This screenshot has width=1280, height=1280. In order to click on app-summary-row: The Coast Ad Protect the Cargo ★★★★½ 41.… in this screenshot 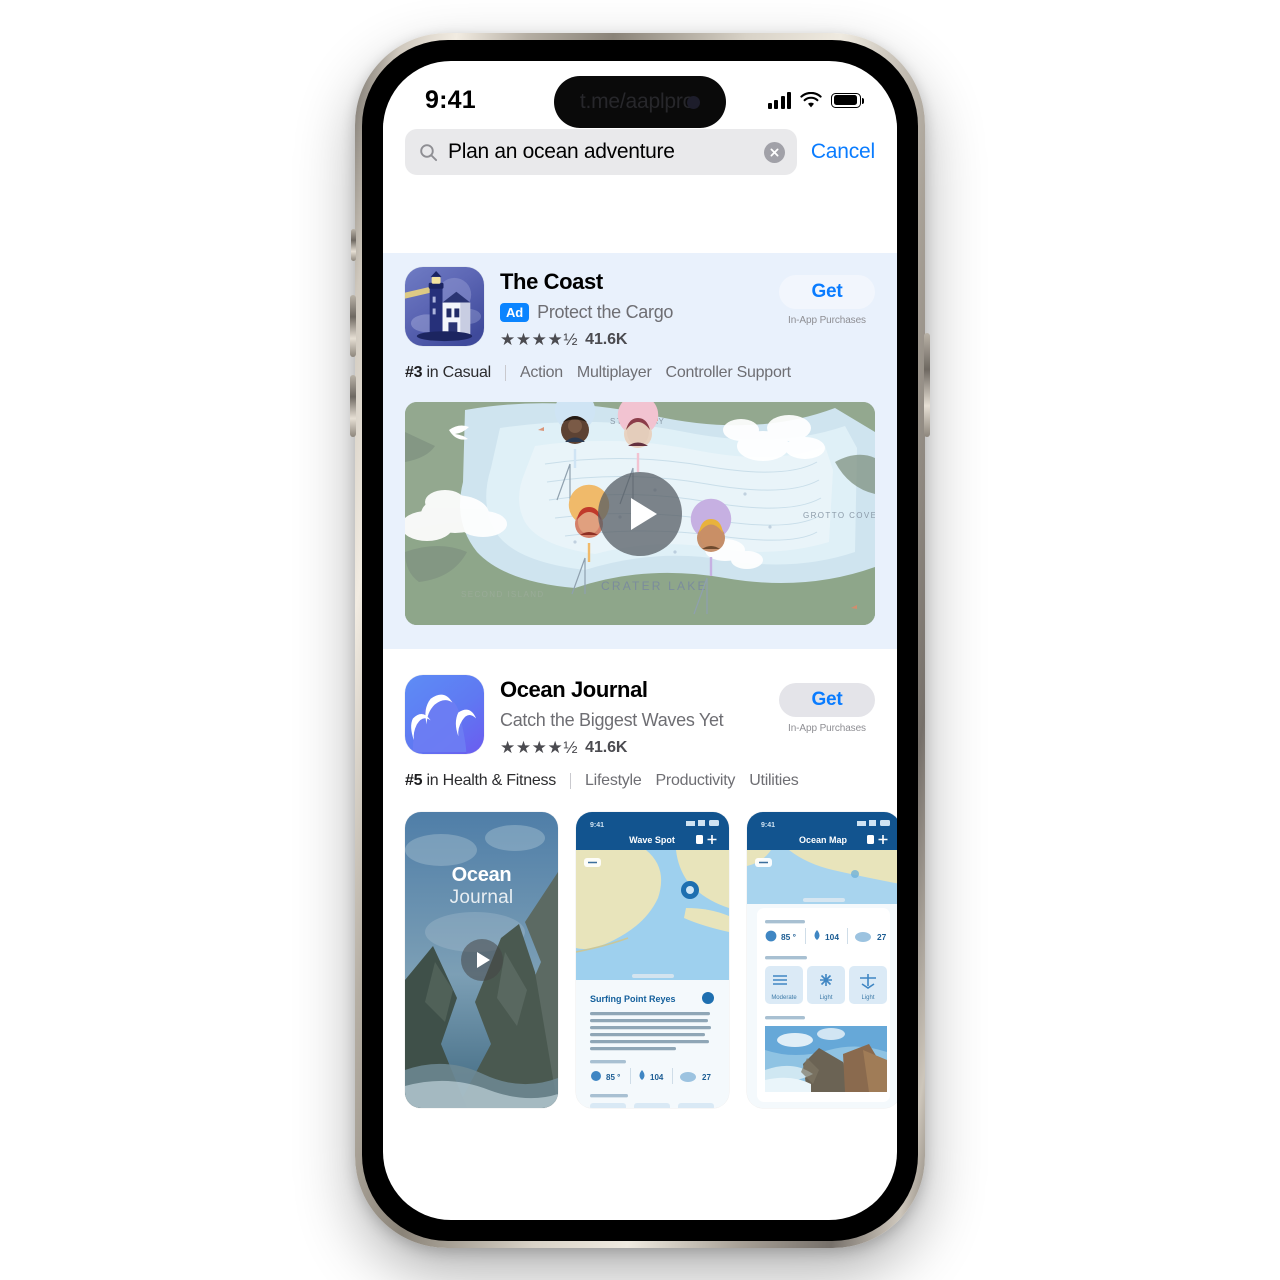, I will do `click(640, 308)`.